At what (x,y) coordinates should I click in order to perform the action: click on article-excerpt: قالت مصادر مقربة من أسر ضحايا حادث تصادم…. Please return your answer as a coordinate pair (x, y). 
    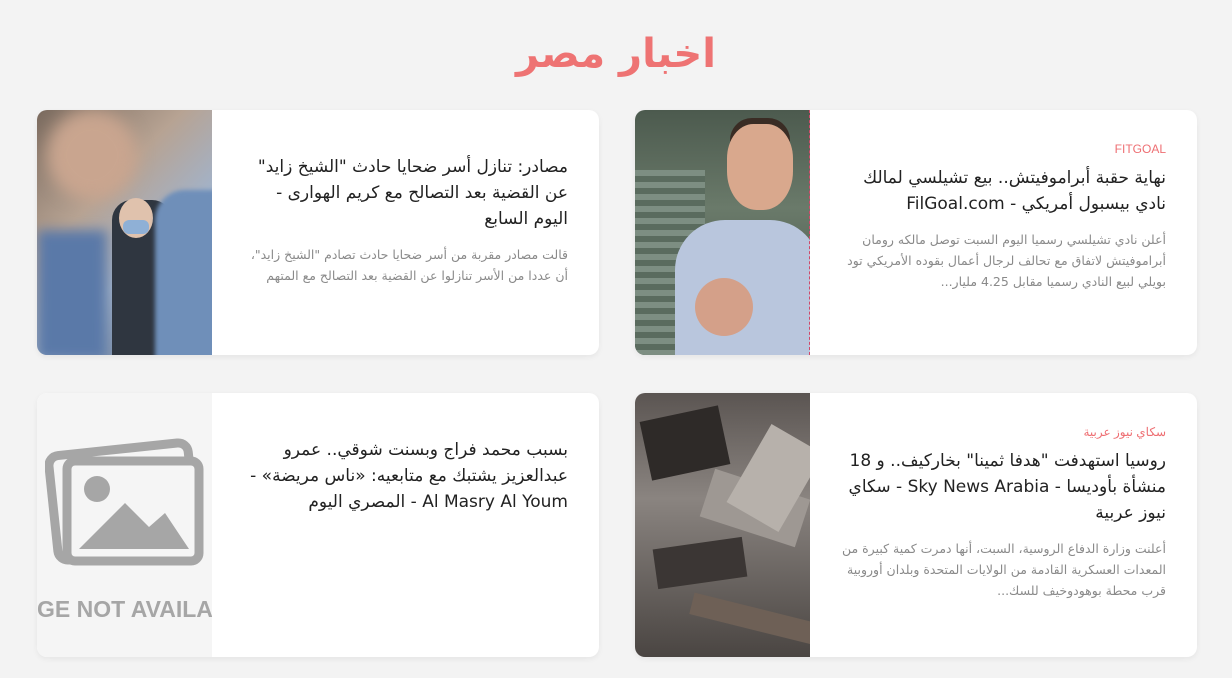
    Looking at the image, I should click on (409, 265).